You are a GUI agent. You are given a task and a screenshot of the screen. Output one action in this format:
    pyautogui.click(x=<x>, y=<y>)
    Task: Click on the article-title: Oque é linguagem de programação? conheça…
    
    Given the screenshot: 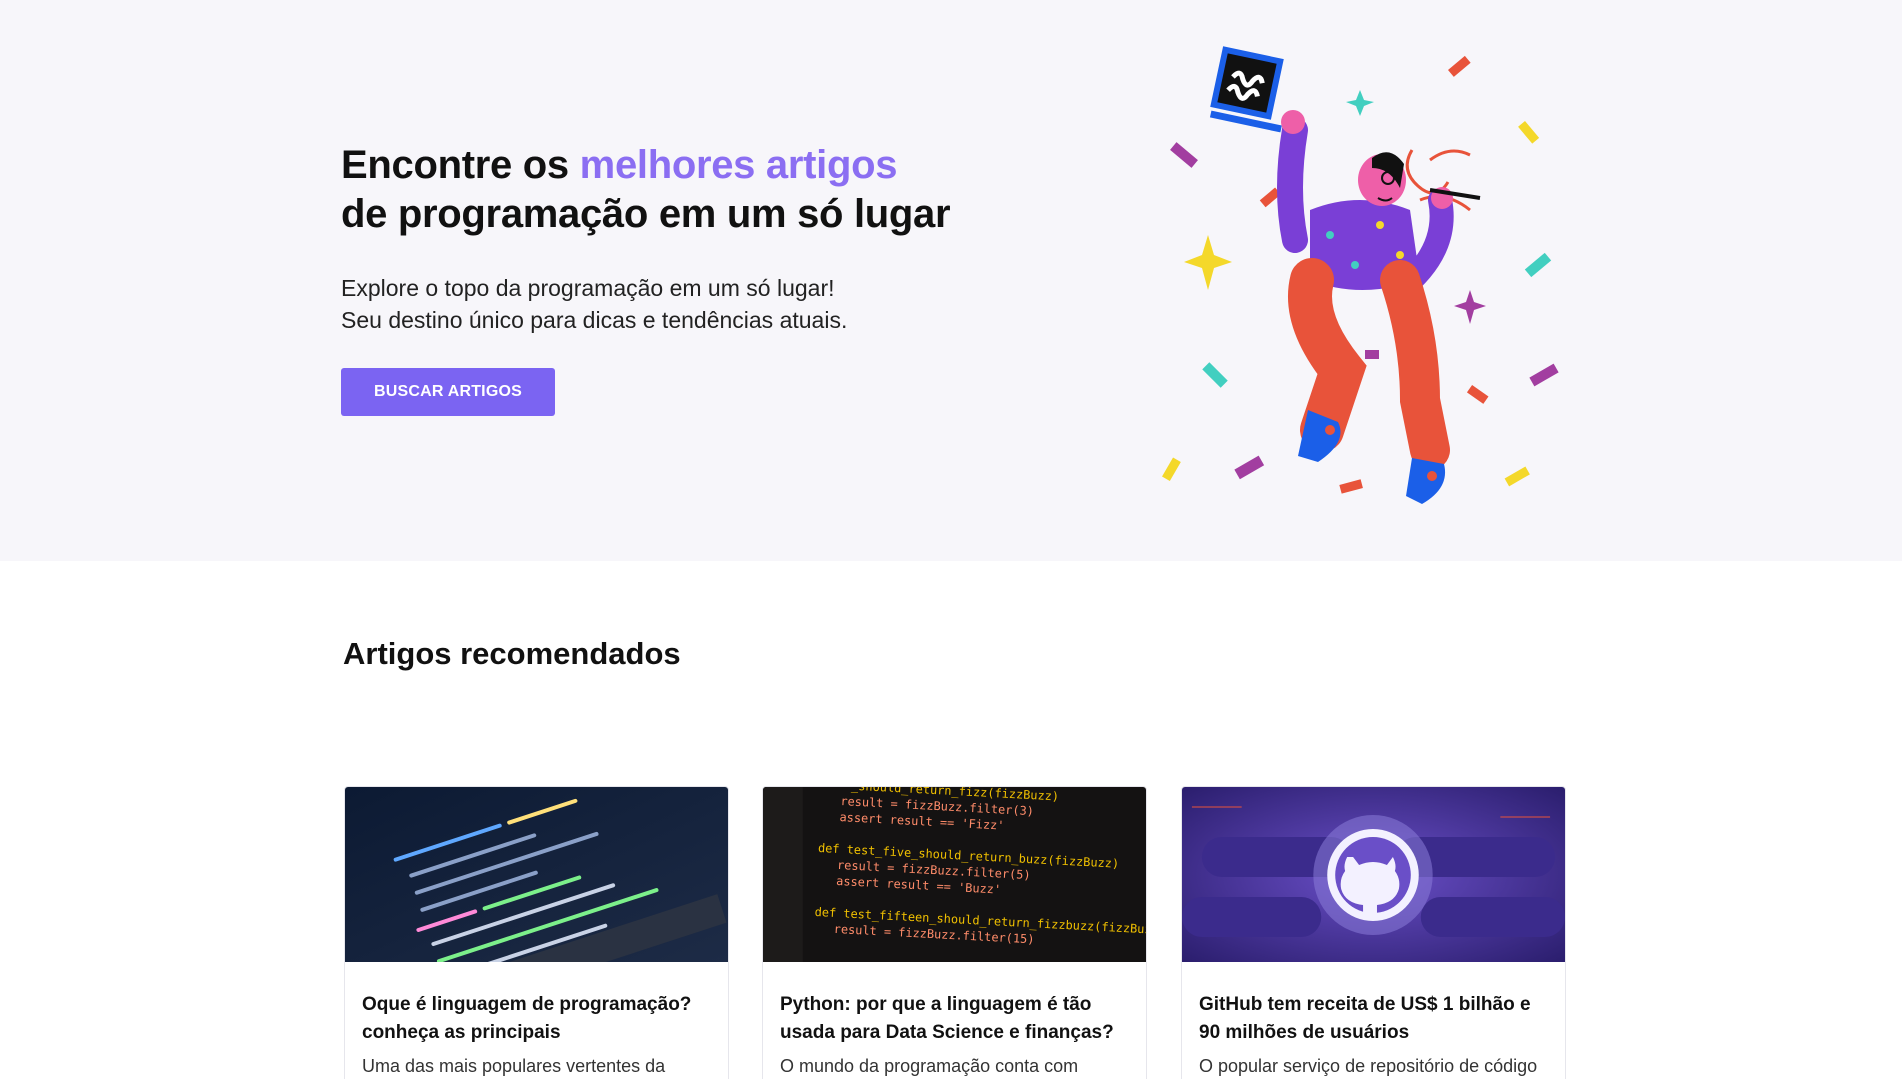 What is the action you would take?
    pyautogui.click(x=537, y=1019)
    